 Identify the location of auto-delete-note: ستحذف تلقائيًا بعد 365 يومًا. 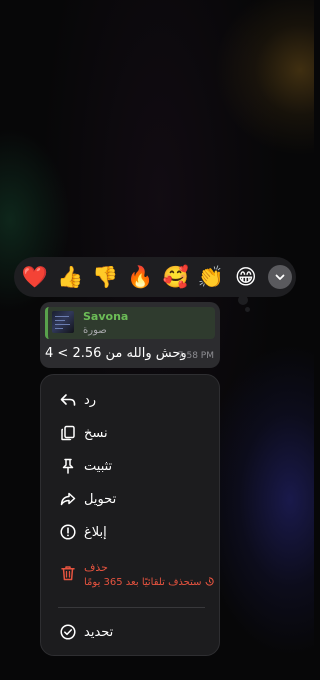
(149, 582).